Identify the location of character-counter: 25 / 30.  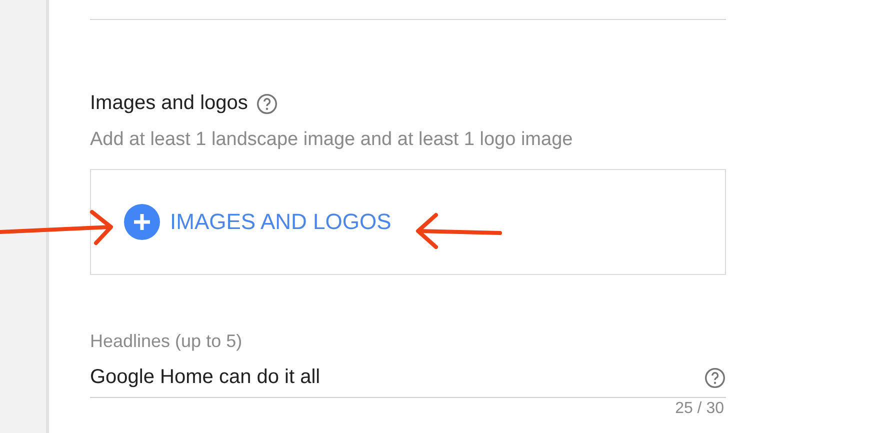
(699, 409).